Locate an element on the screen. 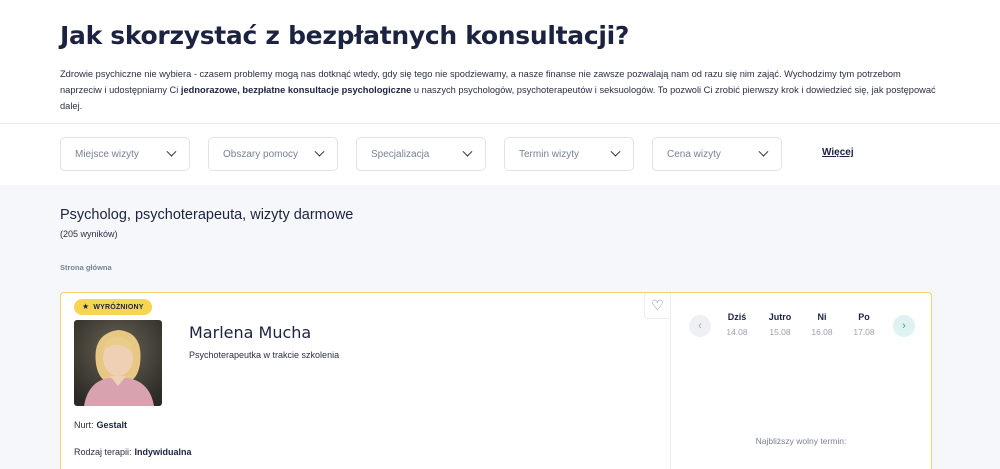 Image resolution: width=1000 pixels, height=469 pixels. calendar-day: Po 17.08 is located at coordinates (864, 324).